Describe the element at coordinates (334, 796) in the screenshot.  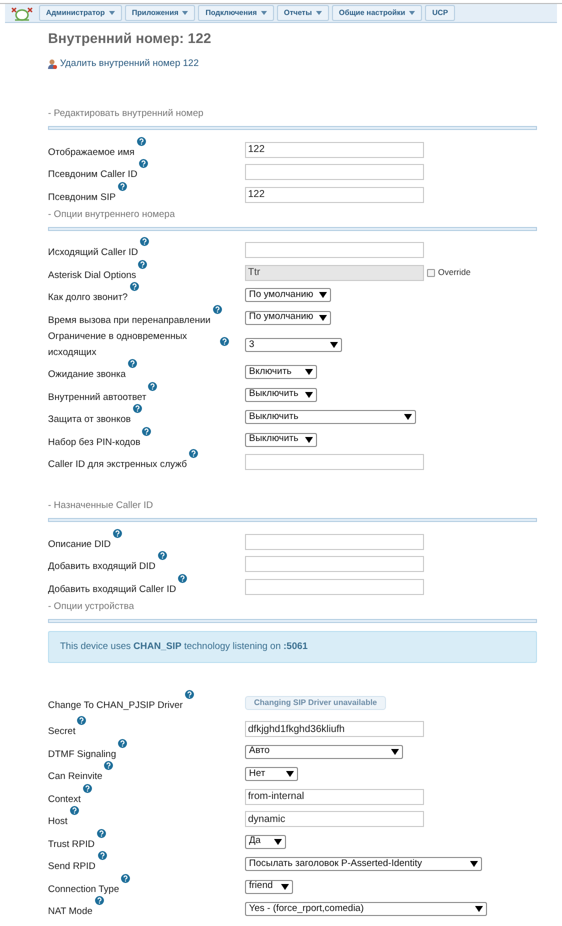
I see `input-field: from-internal` at that location.